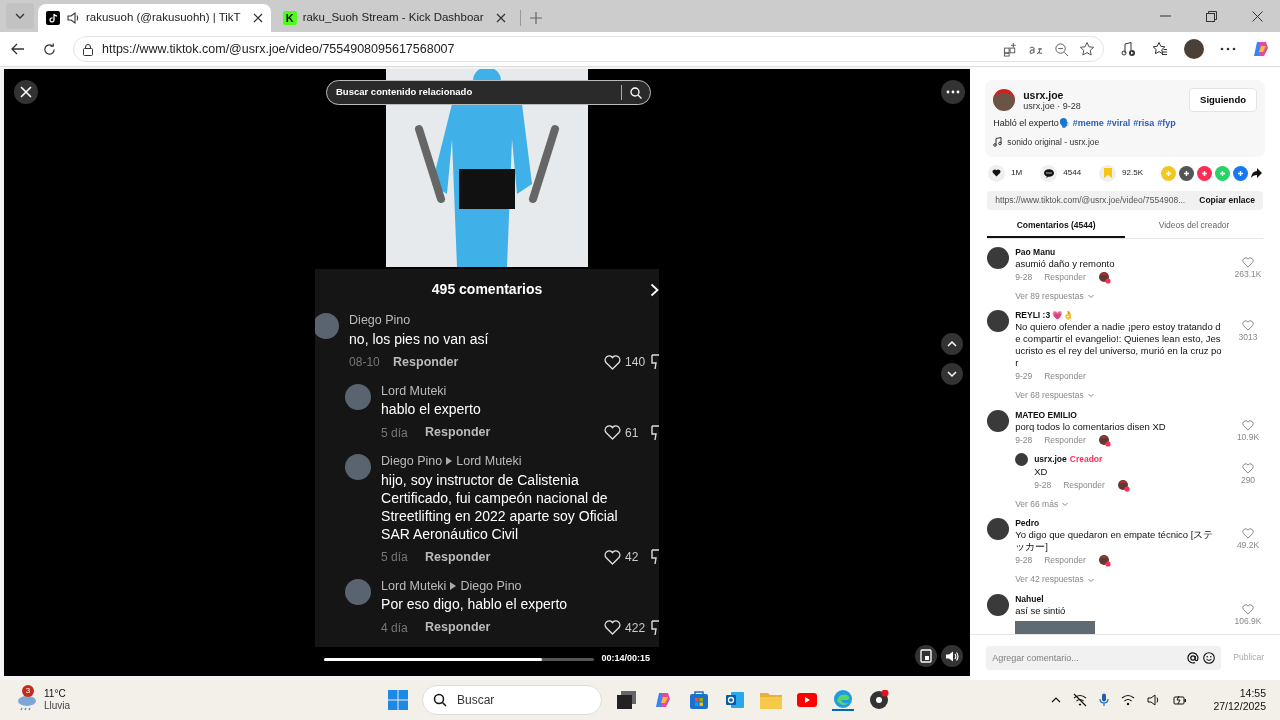  What do you see at coordinates (1017, 173) in the screenshot?
I see `stat-count: 1M` at bounding box center [1017, 173].